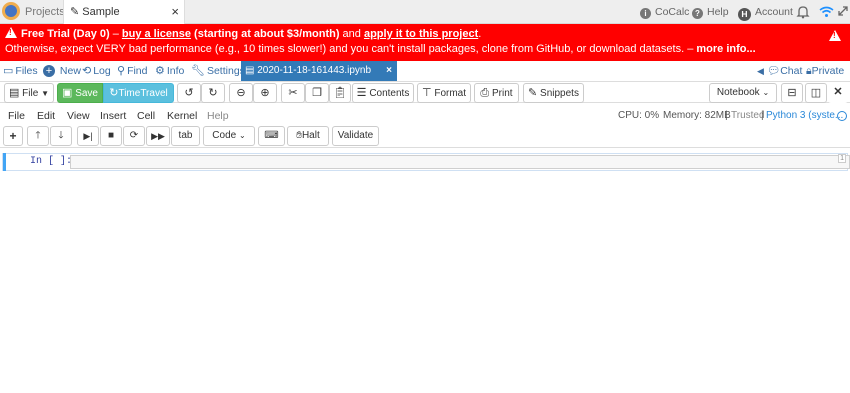 Image resolution: width=850 pixels, height=393 pixels. I want to click on projects-tab-label: Projects, so click(45, 12).